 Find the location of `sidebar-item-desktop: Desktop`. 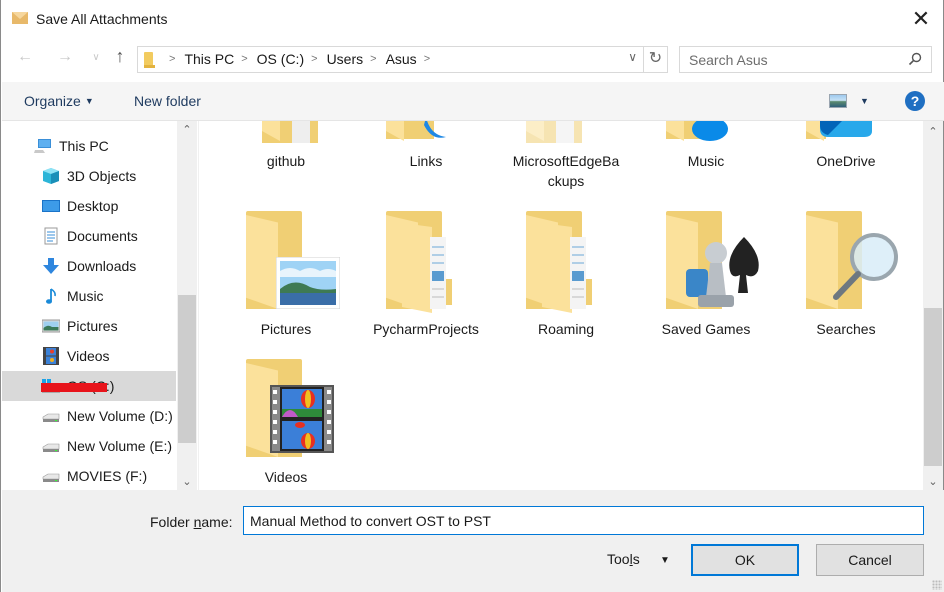

sidebar-item-desktop: Desktop is located at coordinates (89, 206).